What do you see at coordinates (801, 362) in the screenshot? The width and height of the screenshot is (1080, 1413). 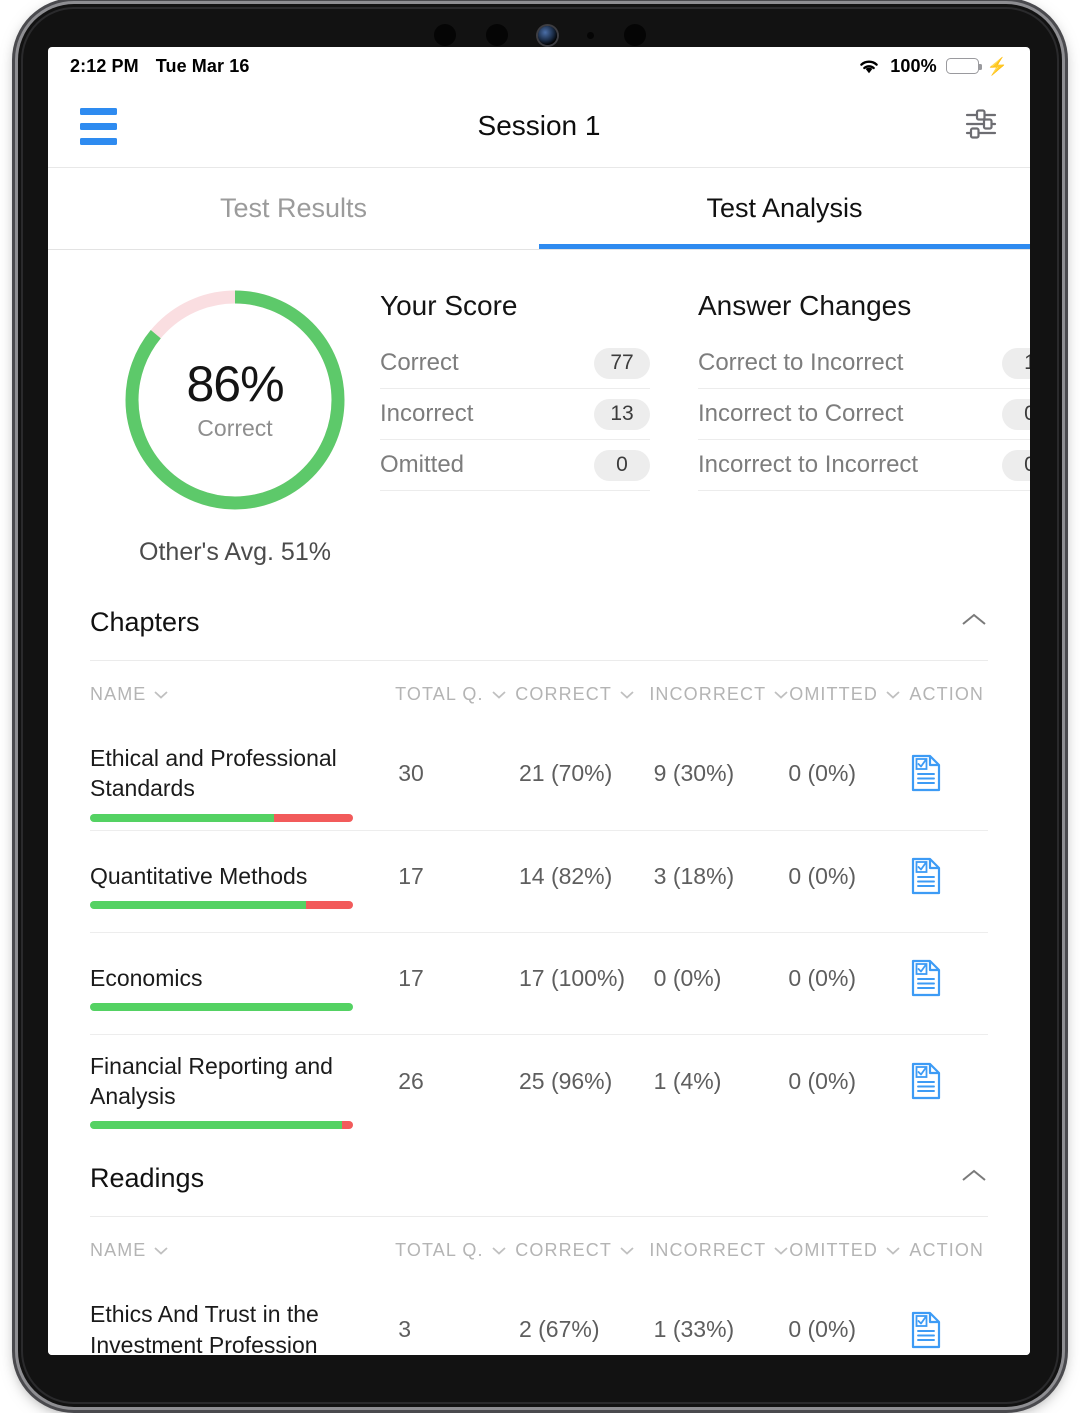 I see `stat-label: Correct to Incorrect` at bounding box center [801, 362].